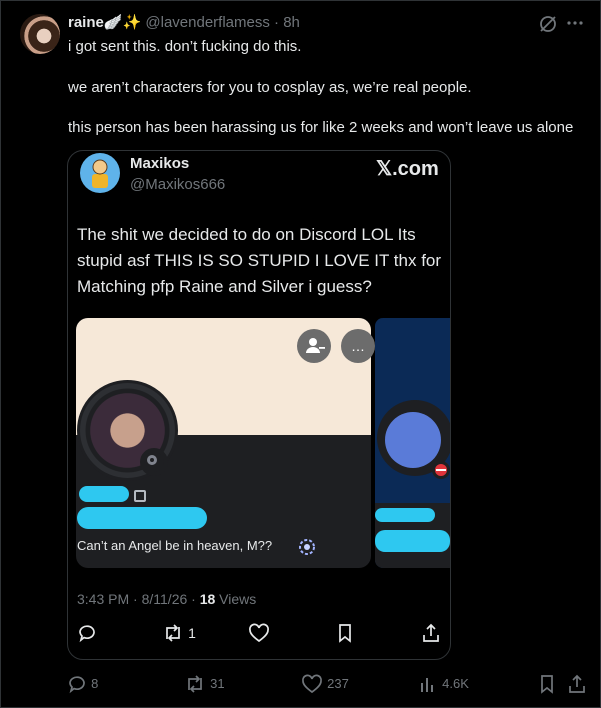 The height and width of the screenshot is (708, 601). I want to click on quoted-author-avatar, so click(100, 173).